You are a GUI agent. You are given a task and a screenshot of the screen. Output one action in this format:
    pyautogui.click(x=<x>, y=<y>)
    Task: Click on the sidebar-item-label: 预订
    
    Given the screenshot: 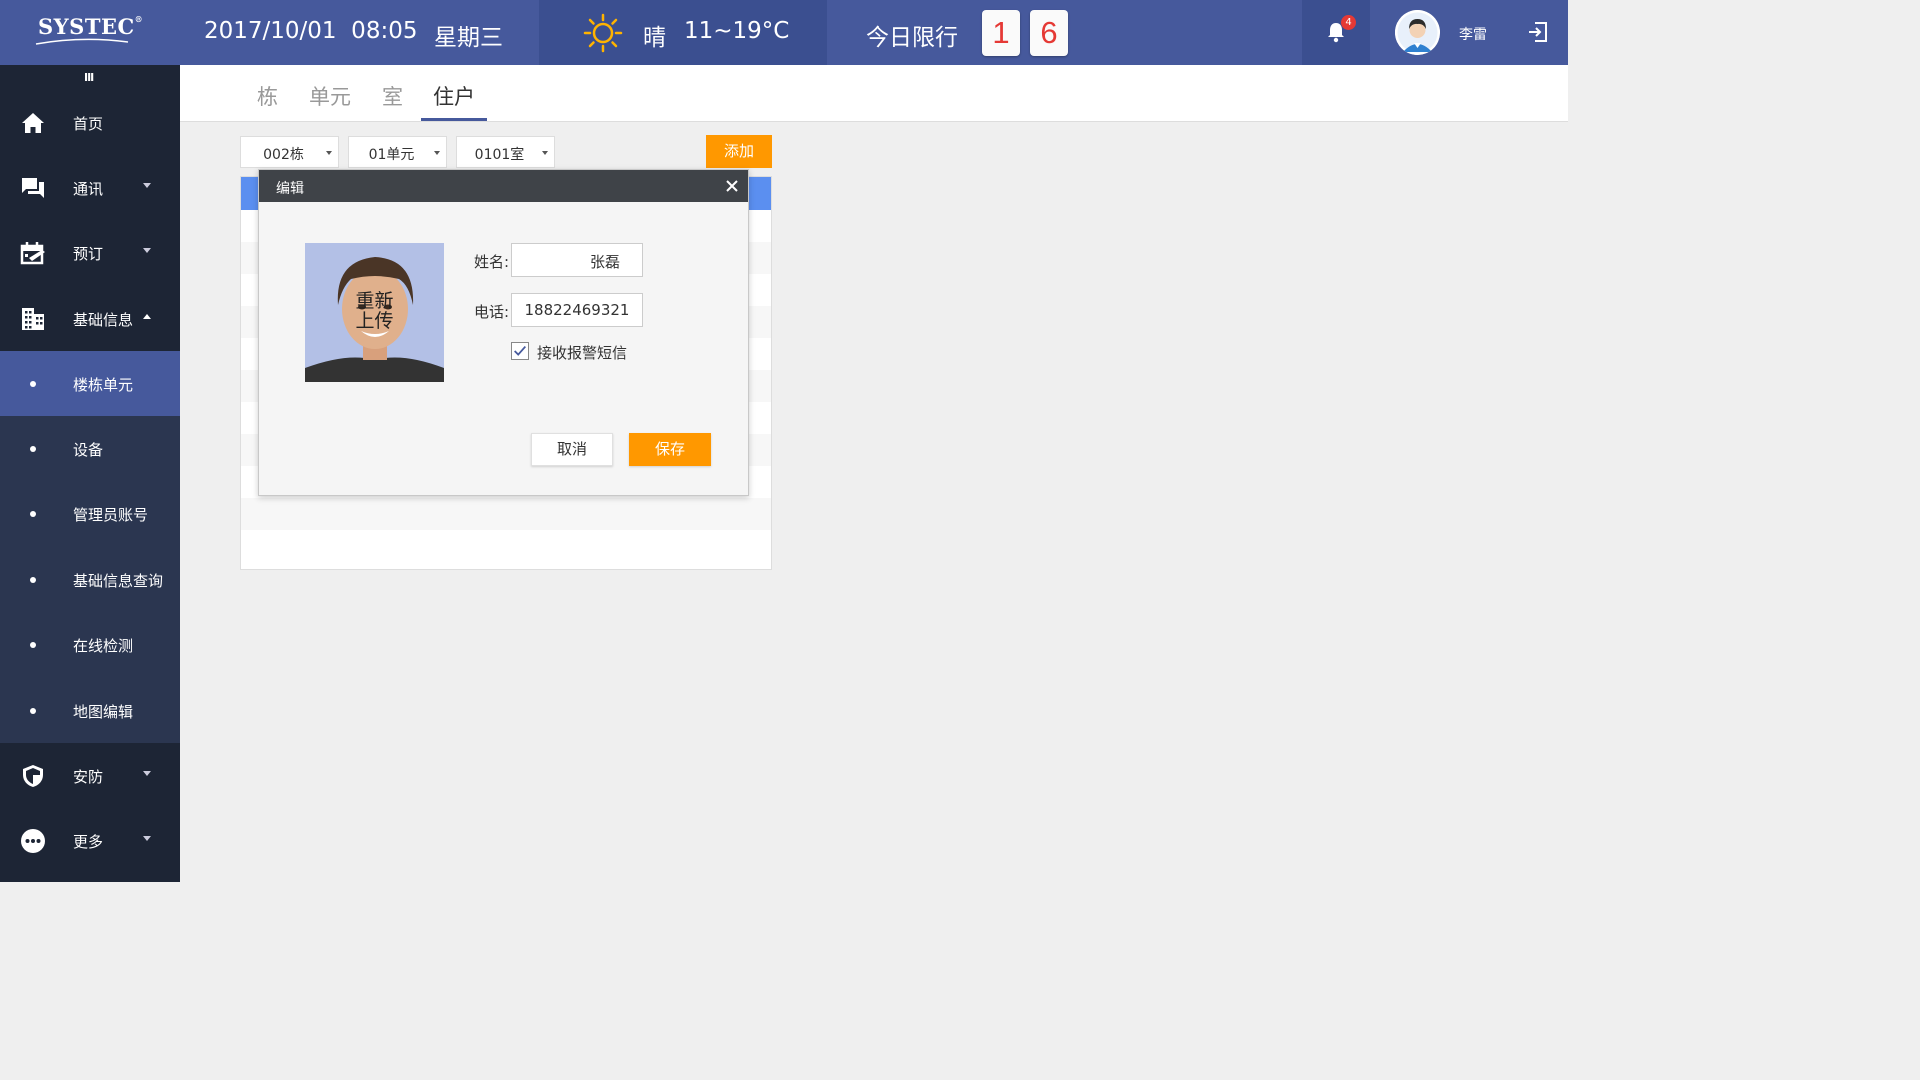 What is the action you would take?
    pyautogui.click(x=88, y=254)
    